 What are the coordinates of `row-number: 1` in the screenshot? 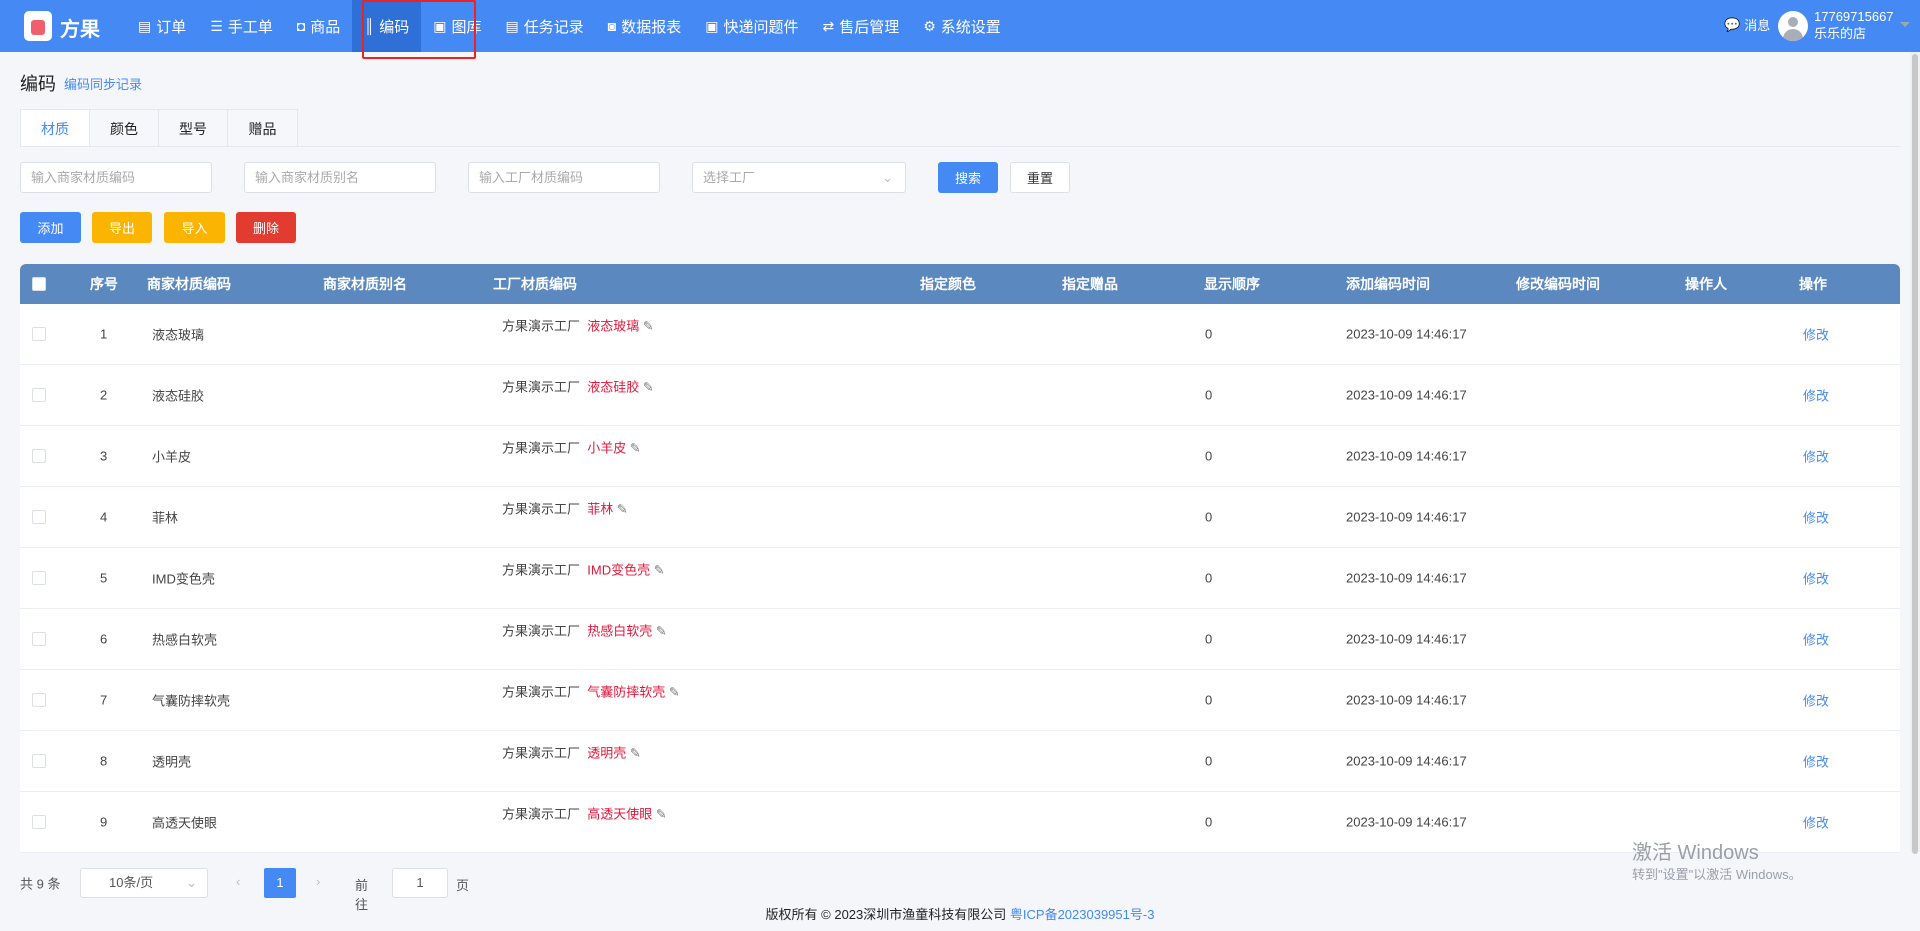 It's located at (104, 334).